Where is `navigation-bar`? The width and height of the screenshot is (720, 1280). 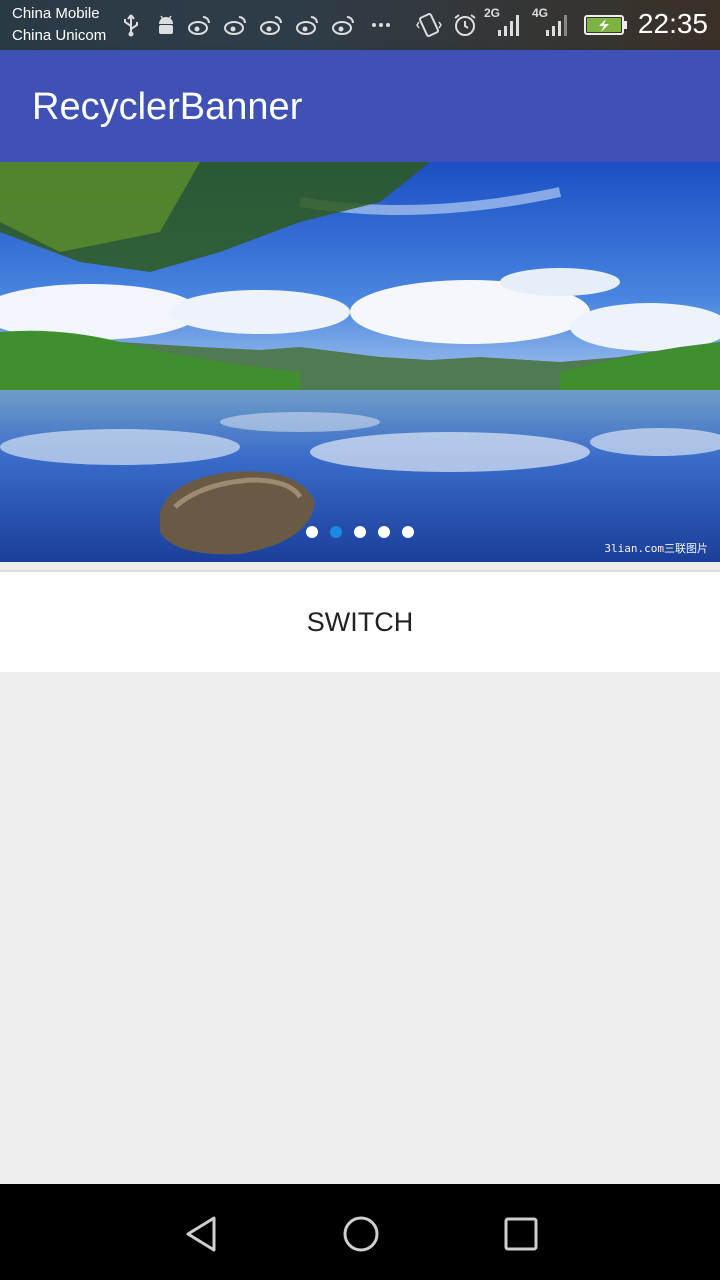 navigation-bar is located at coordinates (360, 1232).